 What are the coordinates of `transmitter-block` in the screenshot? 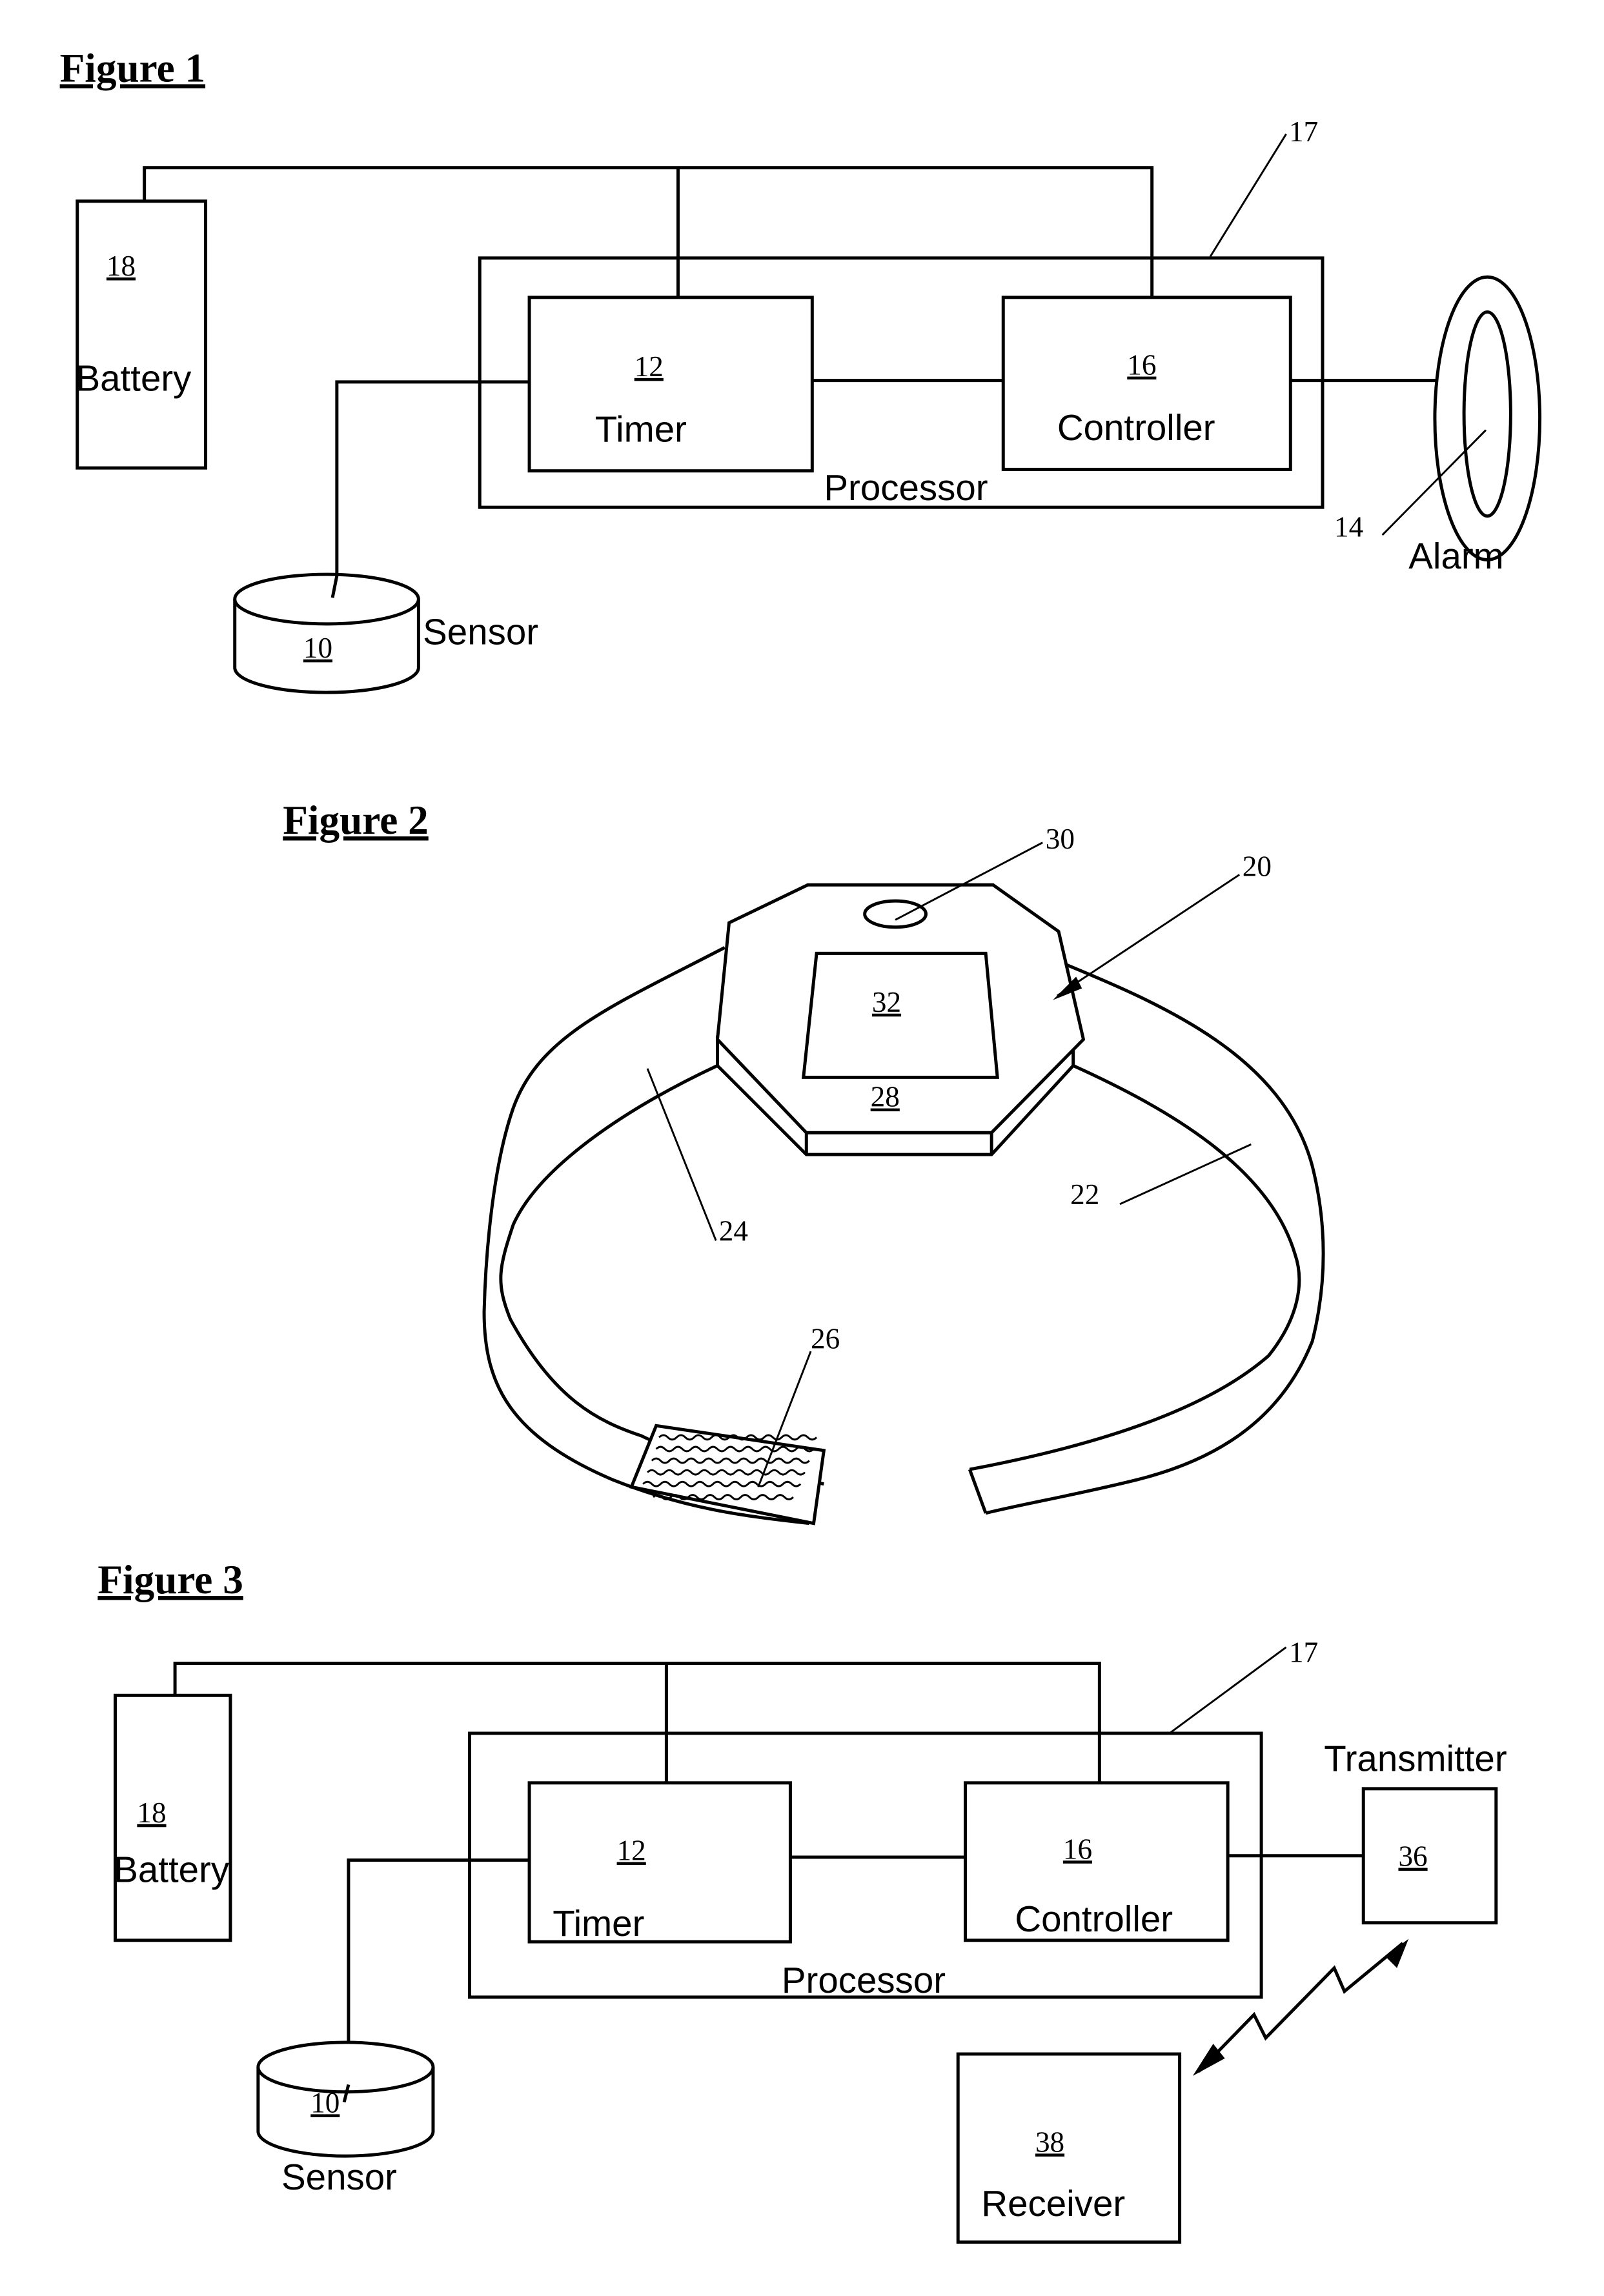 It's located at (1429, 1856).